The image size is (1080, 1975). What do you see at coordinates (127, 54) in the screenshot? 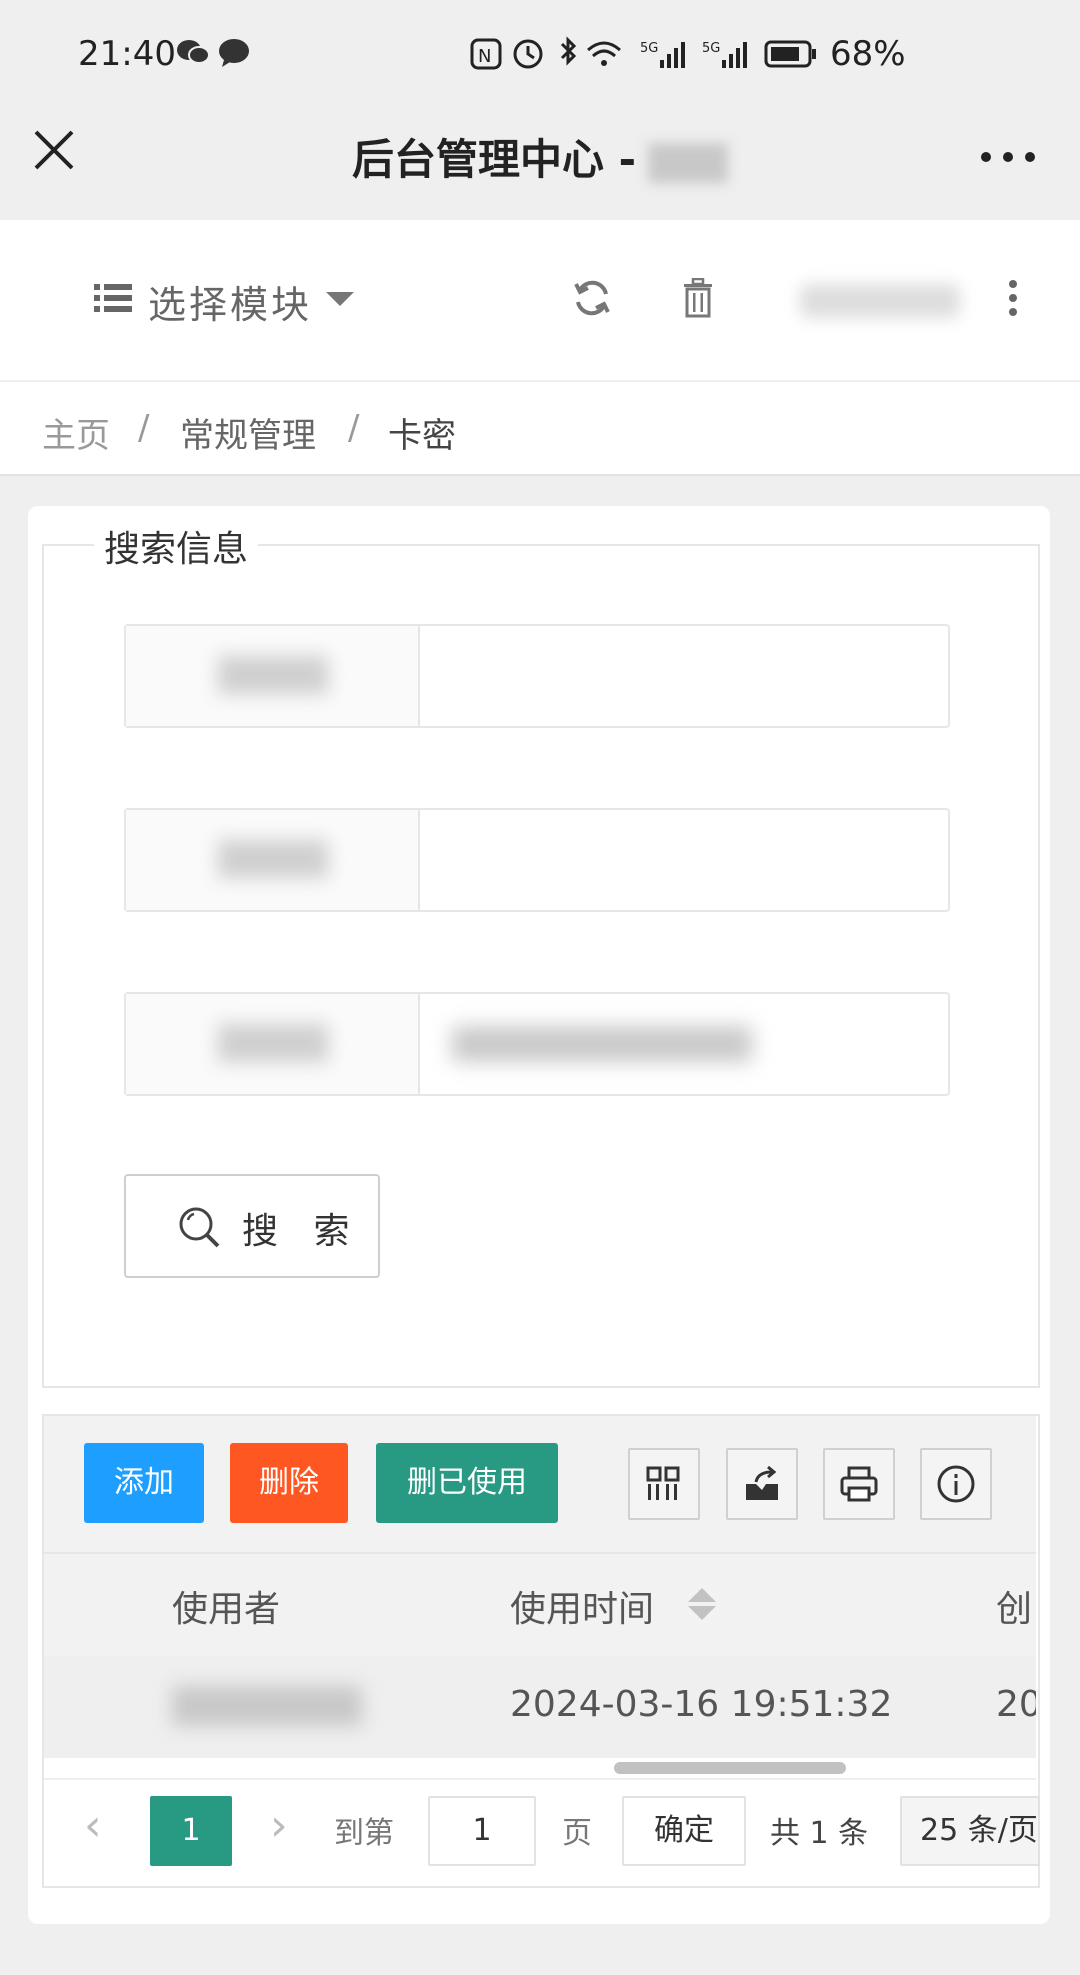
I see `status-time: 21:40` at bounding box center [127, 54].